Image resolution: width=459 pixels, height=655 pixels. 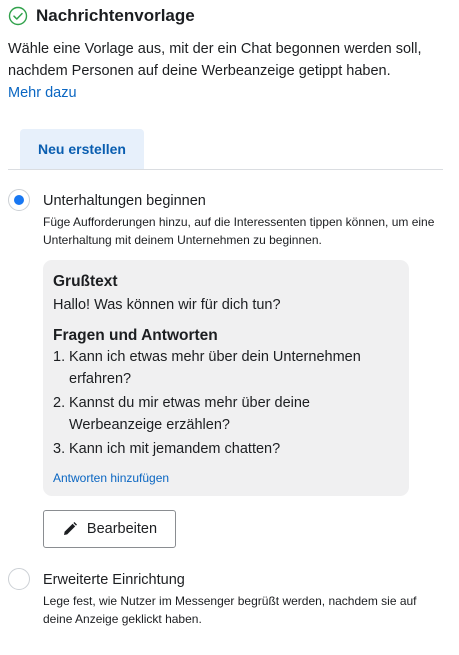 I want to click on option-title-start-conversations: Unterhaltungen beginnen, so click(x=124, y=201).